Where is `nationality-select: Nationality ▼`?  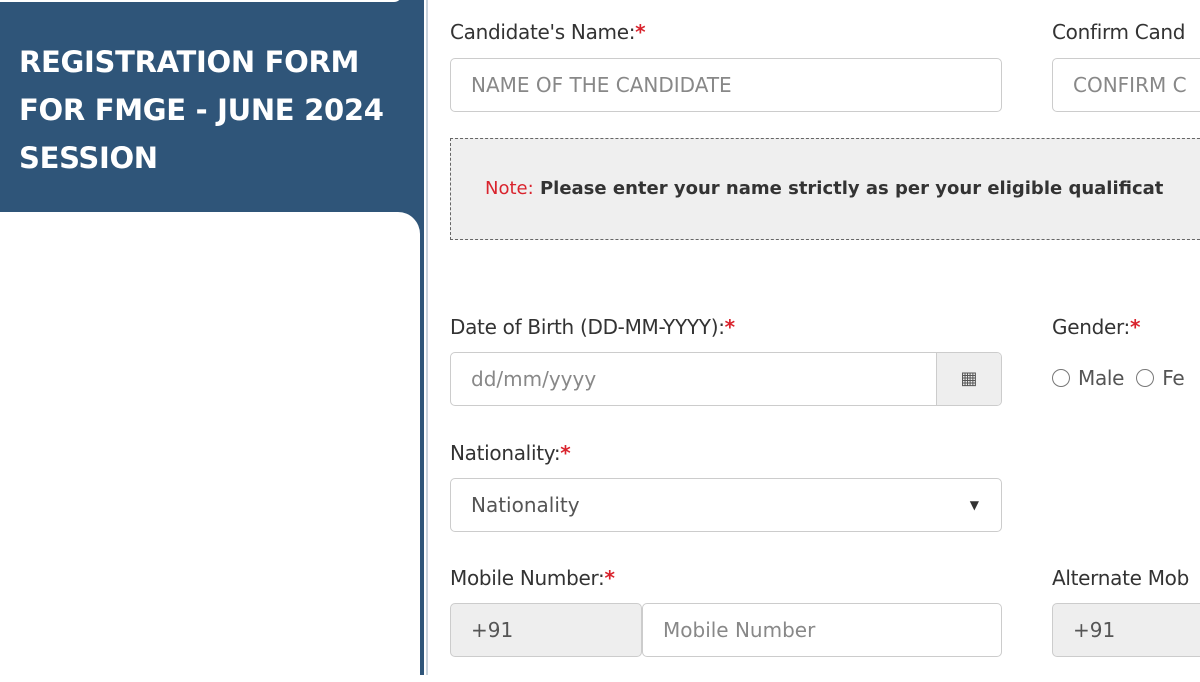
nationality-select: Nationality ▼ is located at coordinates (726, 505).